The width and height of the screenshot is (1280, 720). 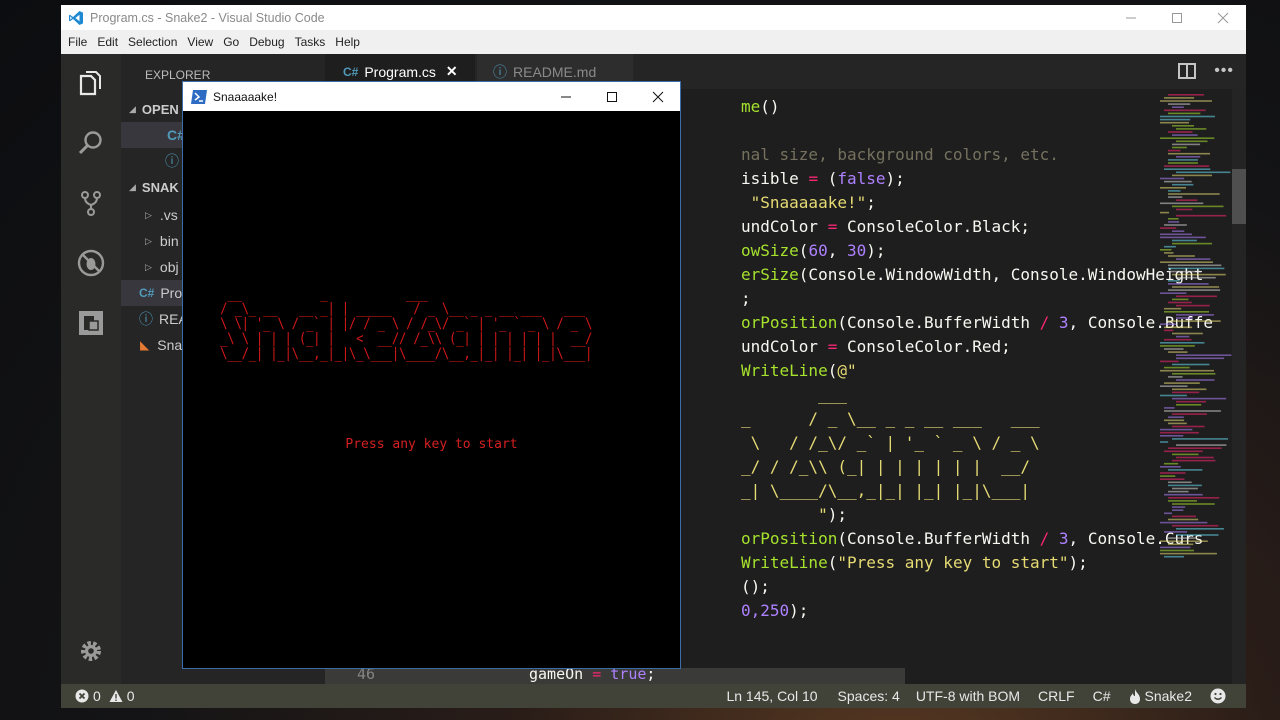 I want to click on error-icon, so click(x=82, y=696).